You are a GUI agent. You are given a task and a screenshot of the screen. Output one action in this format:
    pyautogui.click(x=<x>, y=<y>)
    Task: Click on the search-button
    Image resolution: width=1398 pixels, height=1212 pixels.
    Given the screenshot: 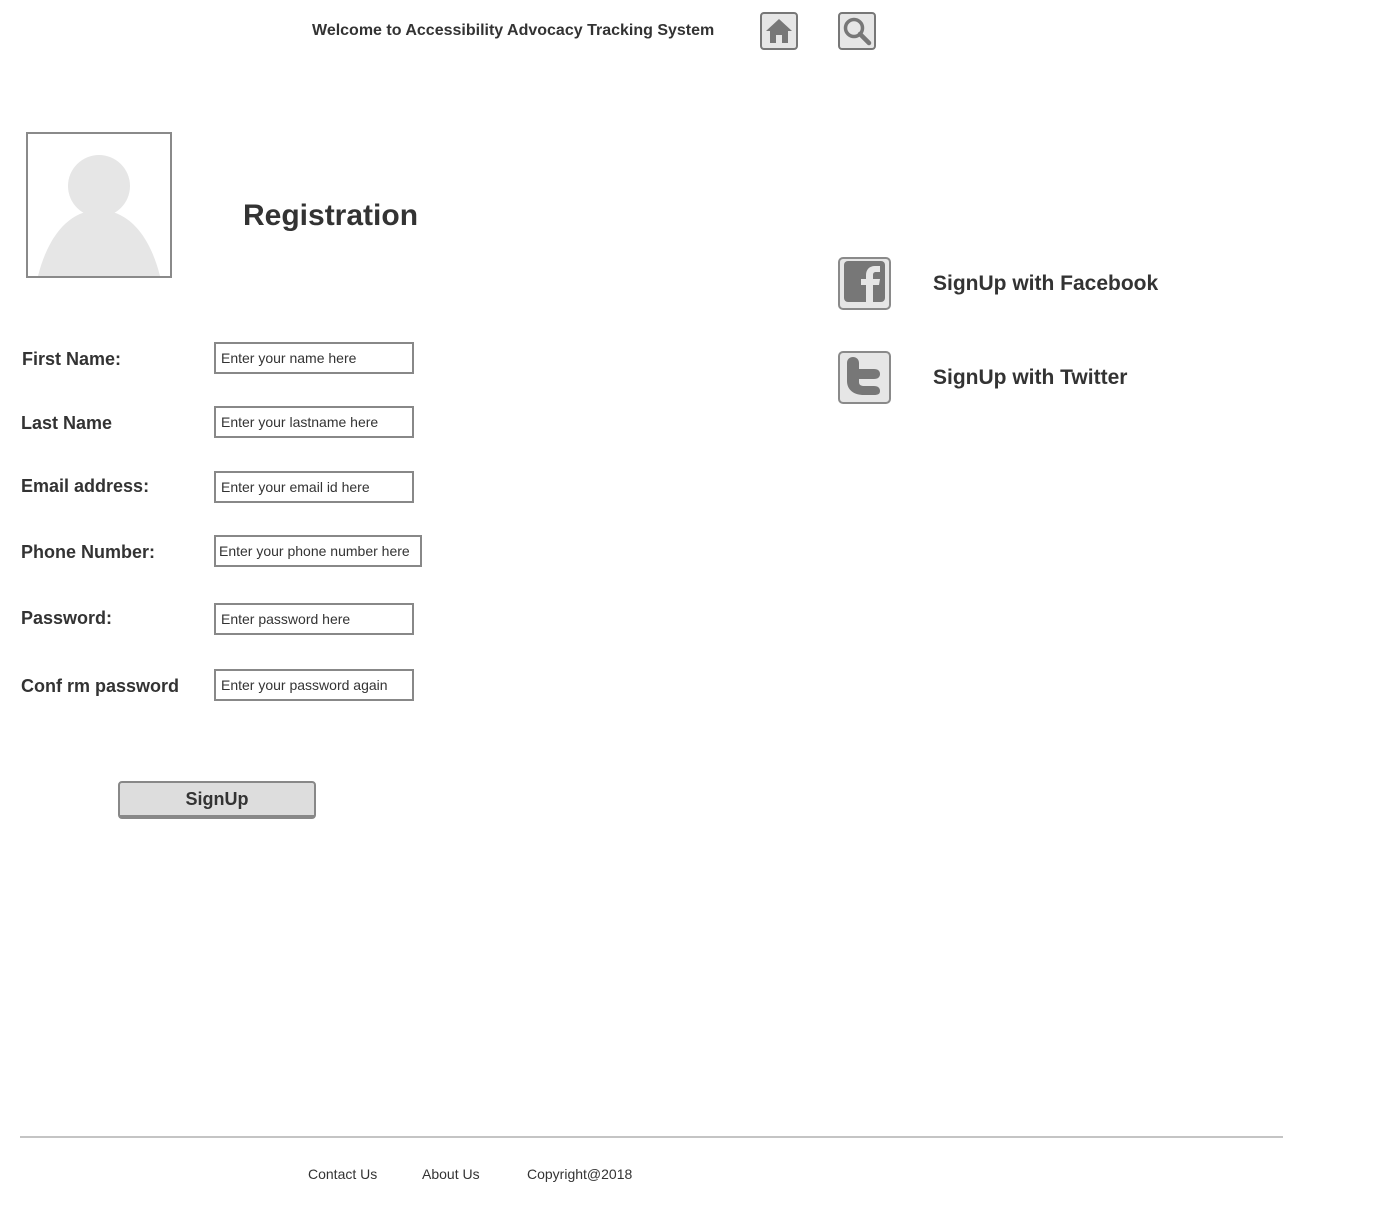 What is the action you would take?
    pyautogui.click(x=857, y=31)
    